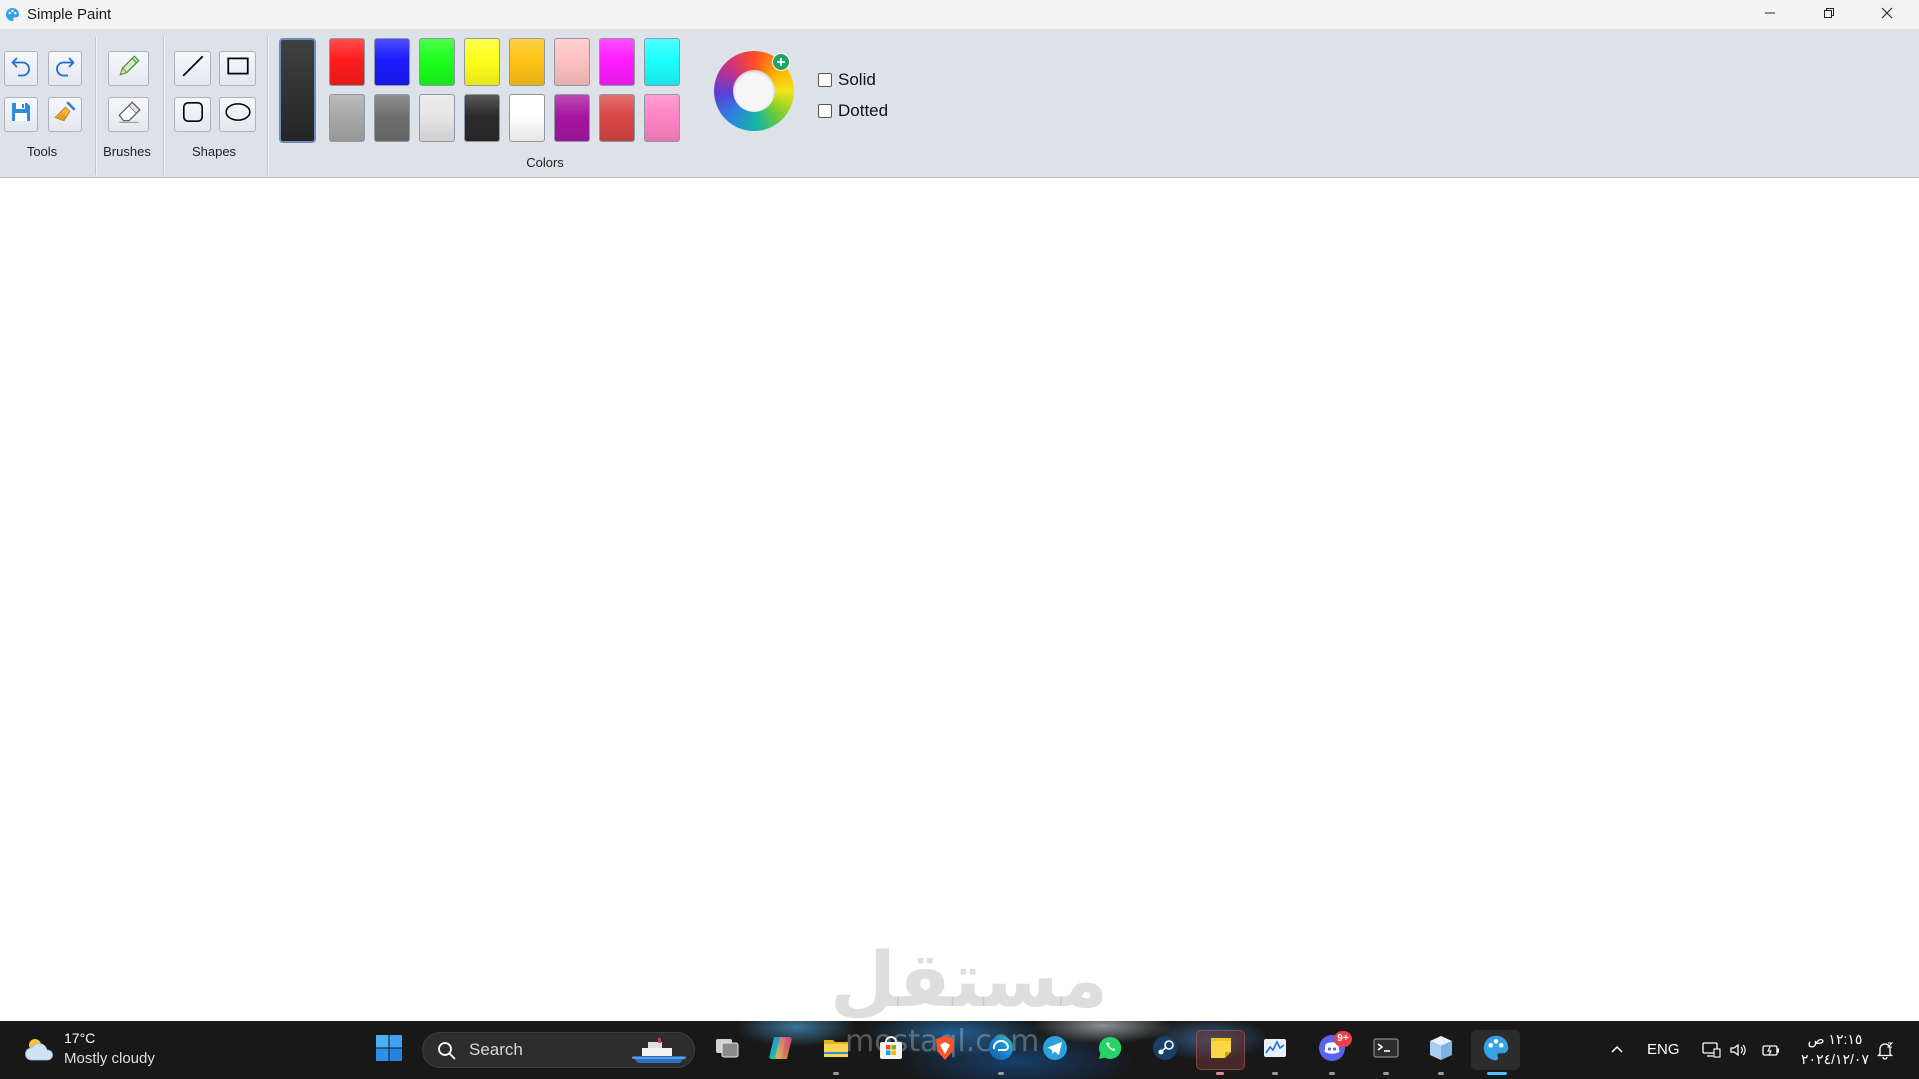 The width and height of the screenshot is (1919, 1079). What do you see at coordinates (1835, 1050) in the screenshot?
I see `clock: ١٢:١٥ ص ٢٠٢٤/١٢/٠٧` at bounding box center [1835, 1050].